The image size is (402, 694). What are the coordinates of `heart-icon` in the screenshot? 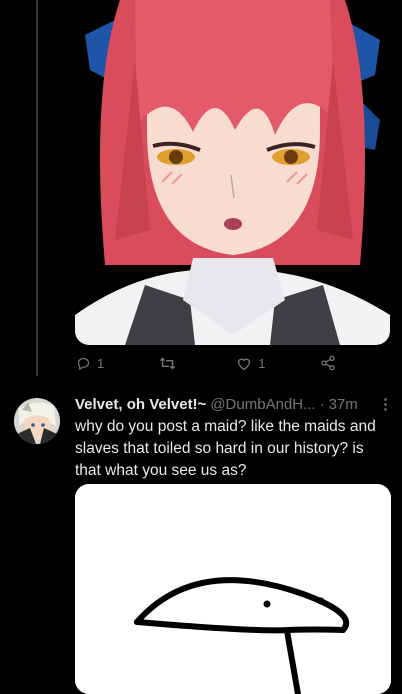 It's located at (244, 364).